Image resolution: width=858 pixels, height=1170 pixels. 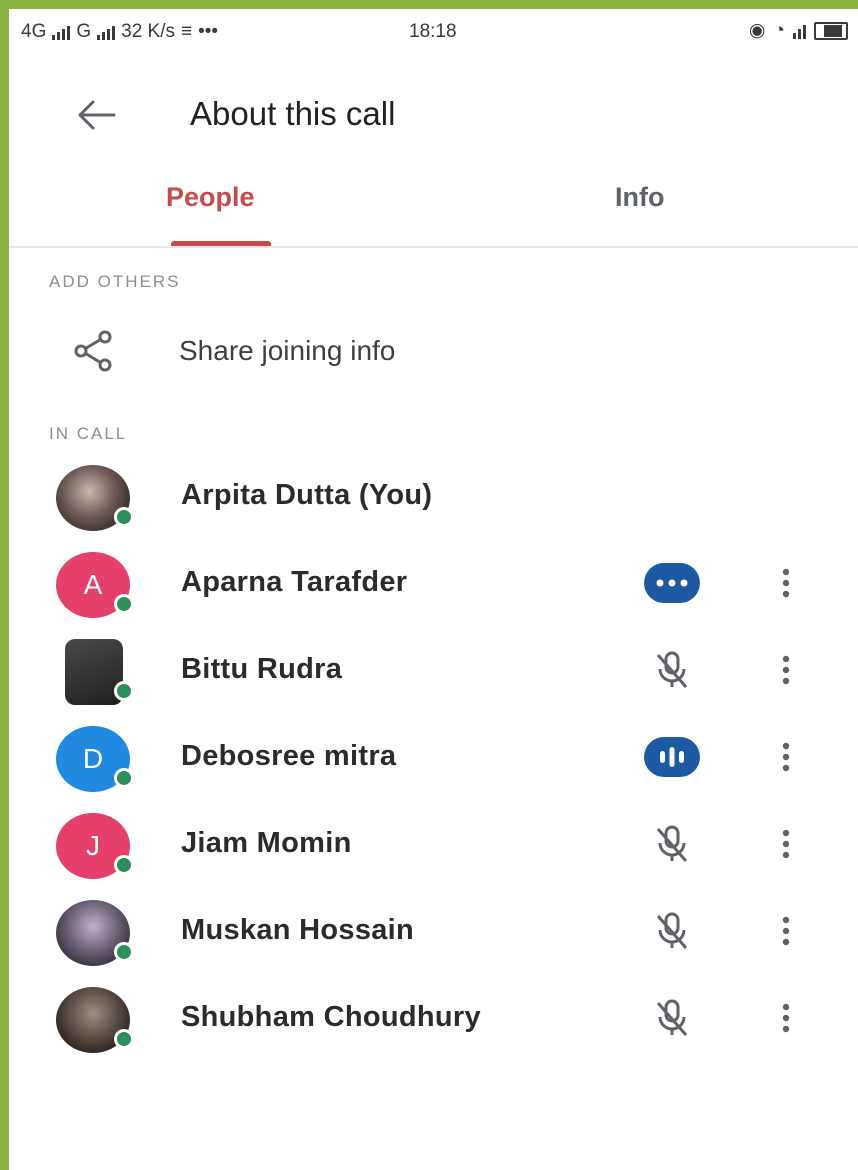 I want to click on alarm-icon: ◉, so click(x=757, y=30).